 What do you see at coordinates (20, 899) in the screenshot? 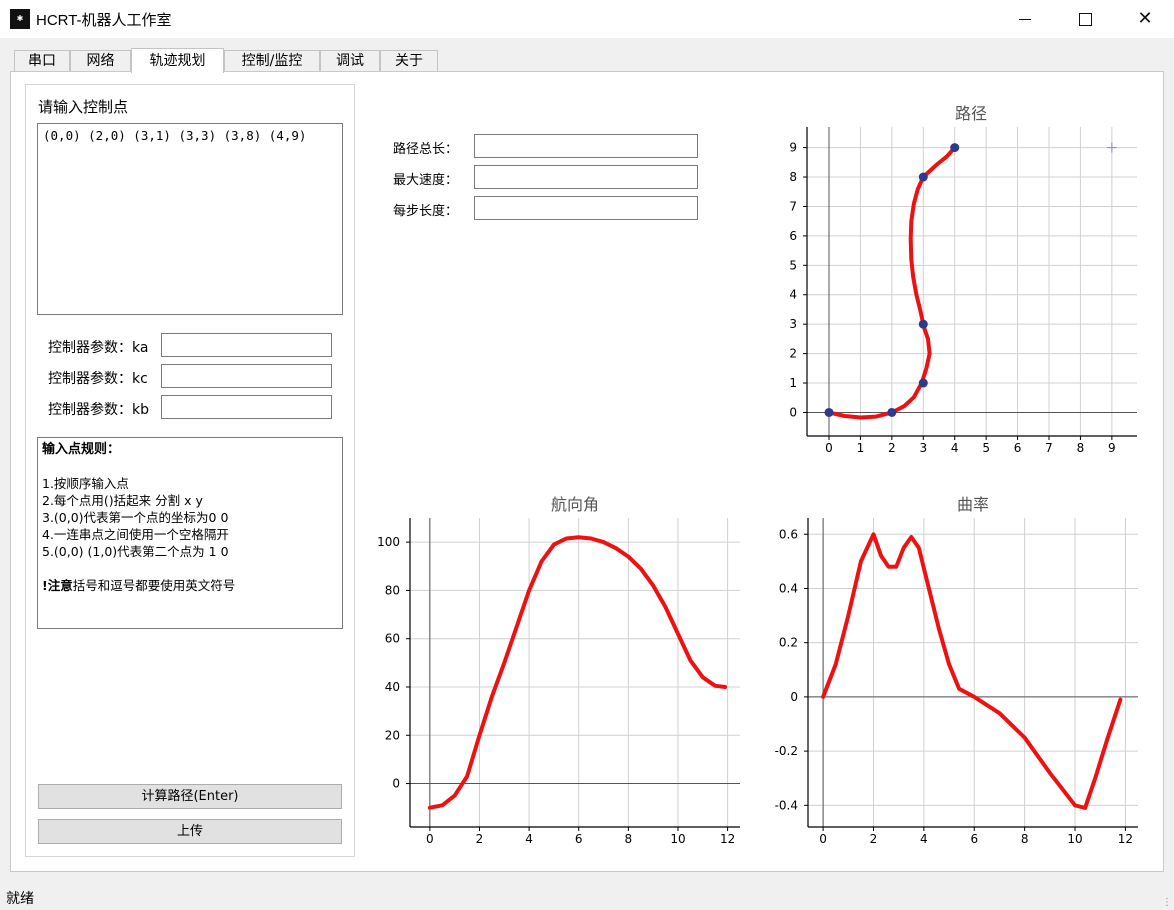
I see `status-text: 就绪` at bounding box center [20, 899].